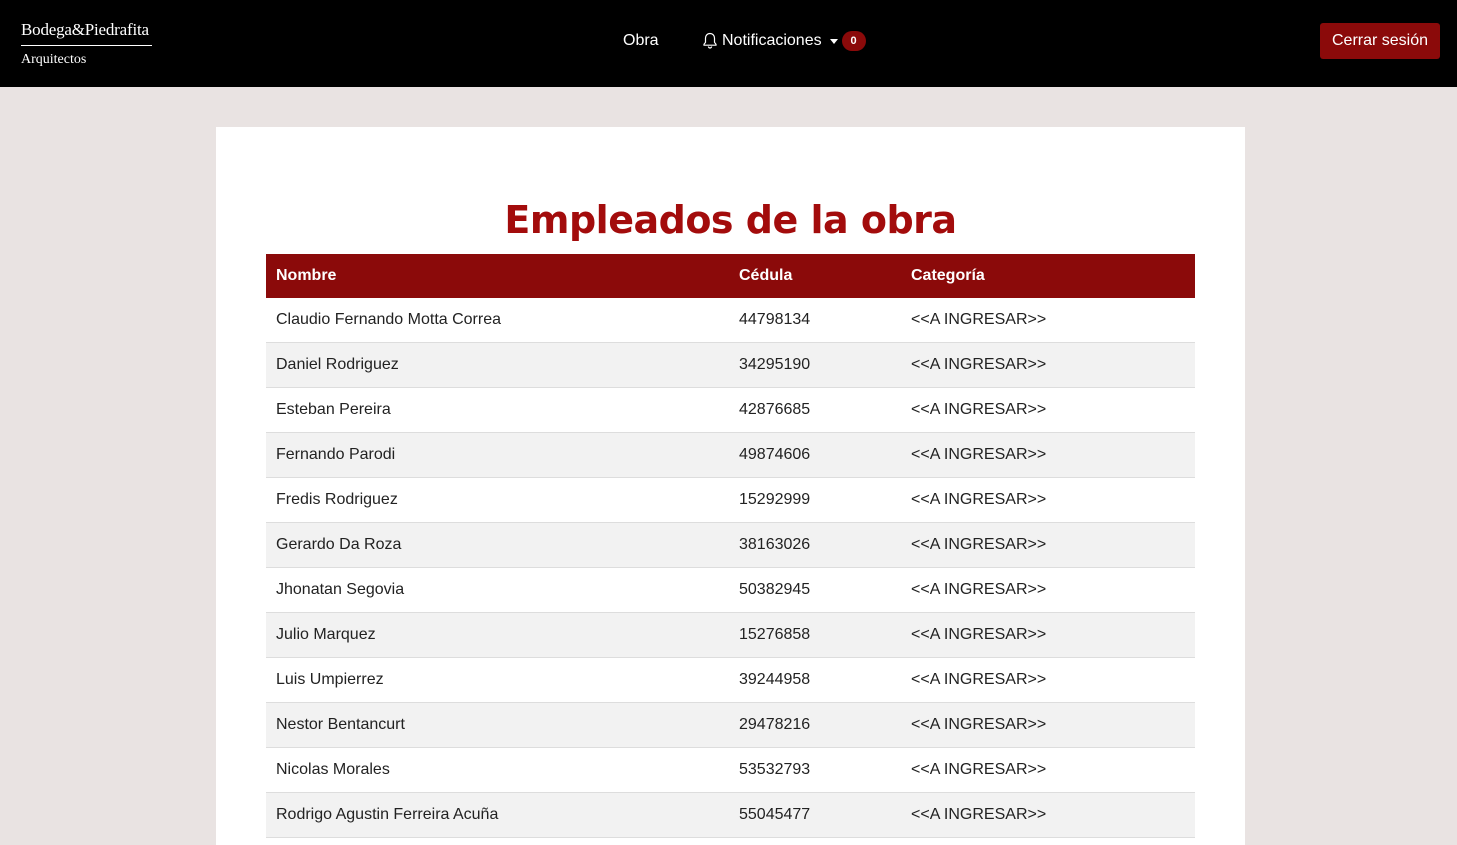 The width and height of the screenshot is (1457, 845). I want to click on cell-nombre: Esteban Pereira, so click(497, 410).